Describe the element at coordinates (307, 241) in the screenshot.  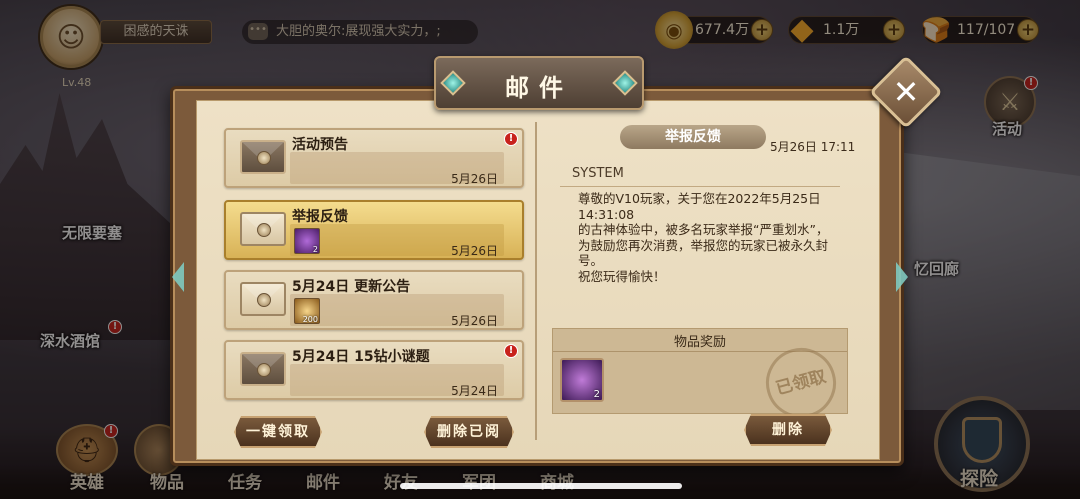
I see `gift-chest-icon: 2` at that location.